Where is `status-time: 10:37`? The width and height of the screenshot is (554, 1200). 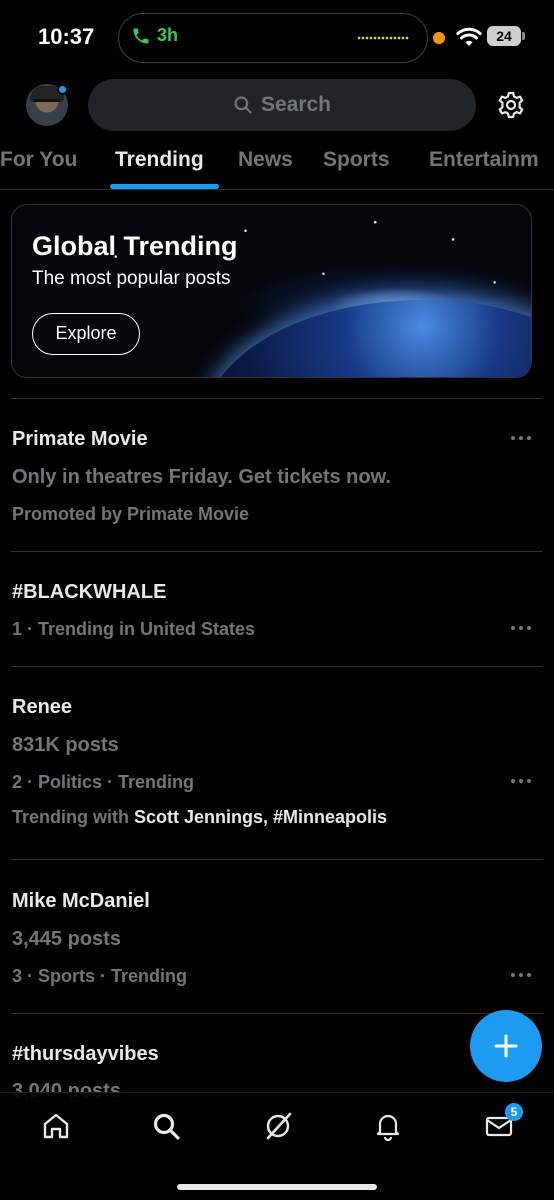
status-time: 10:37 is located at coordinates (66, 36).